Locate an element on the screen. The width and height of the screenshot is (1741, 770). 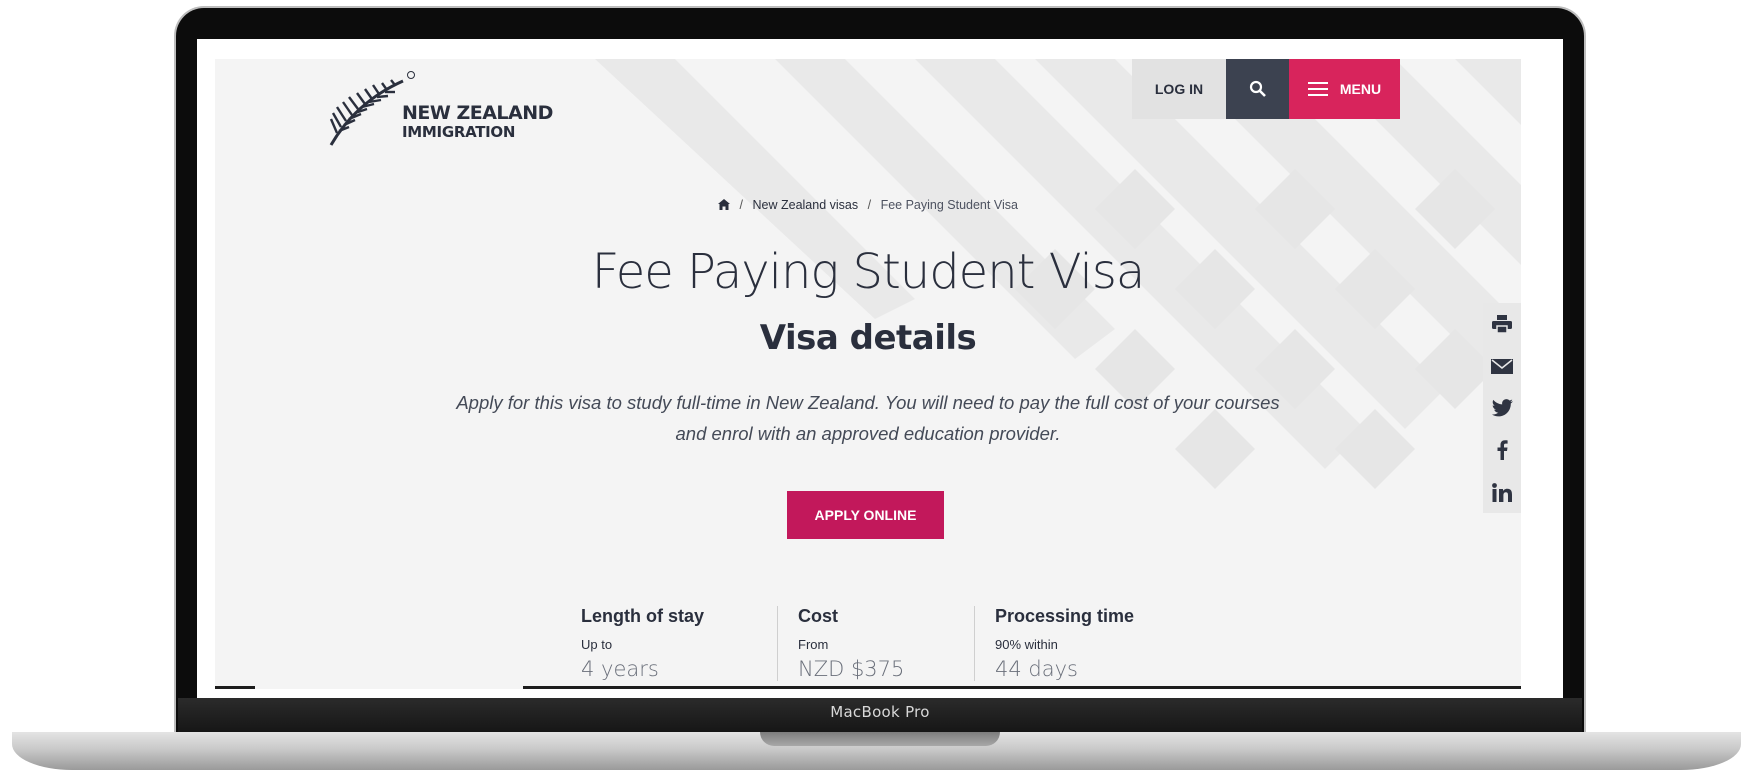
page-subtitle: Visa details is located at coordinates (868, 338).